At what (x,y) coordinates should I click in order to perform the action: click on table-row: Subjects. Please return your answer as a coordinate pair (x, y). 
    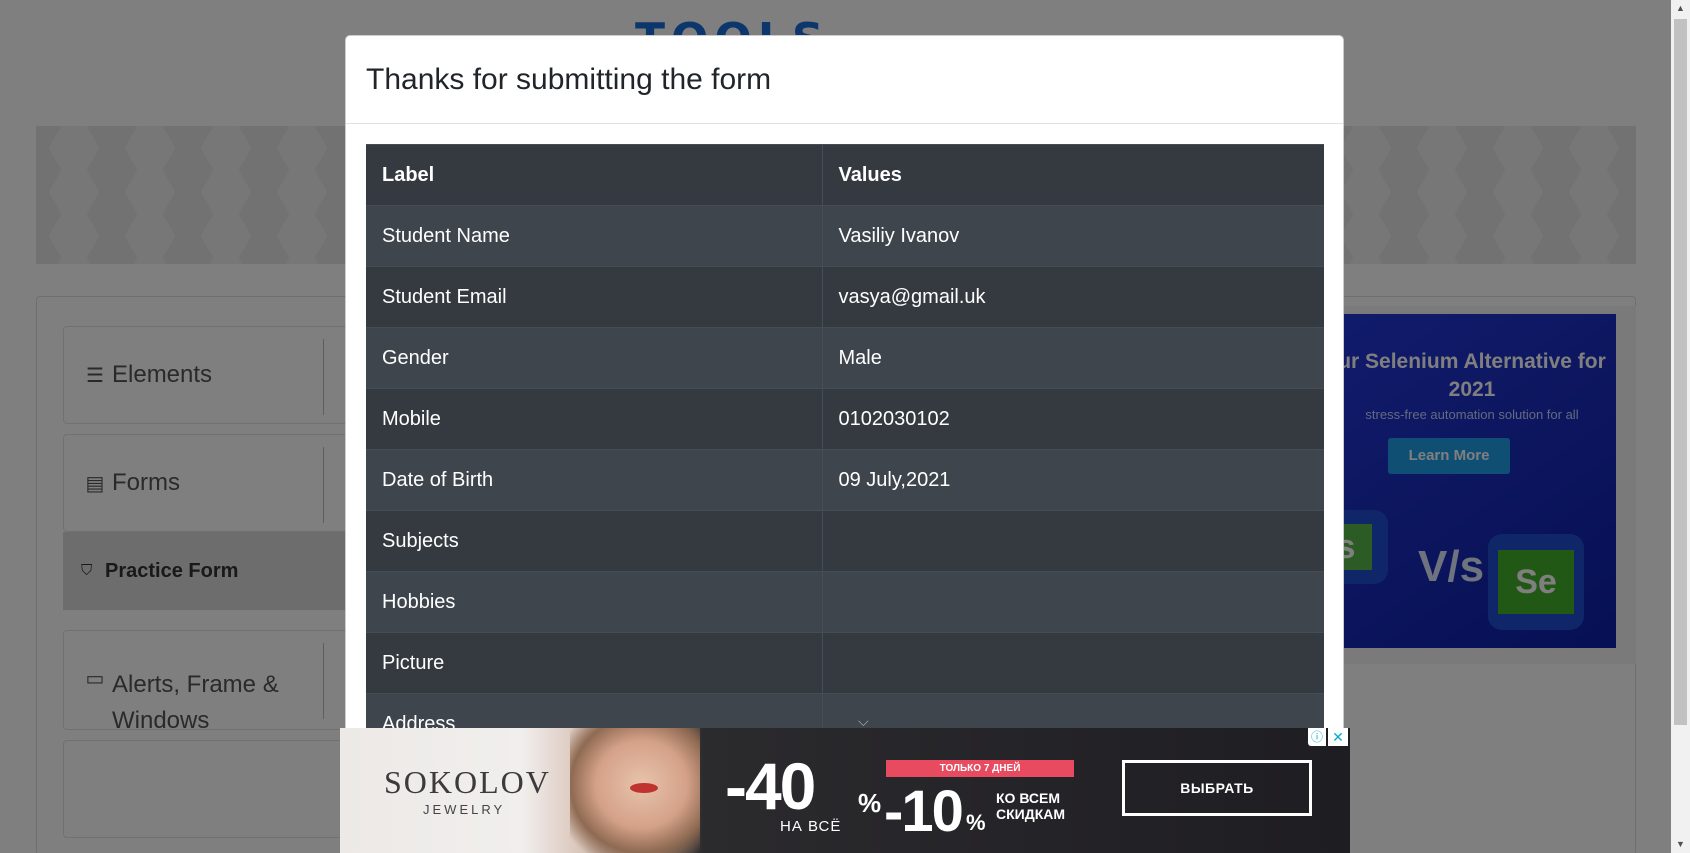
    Looking at the image, I should click on (845, 541).